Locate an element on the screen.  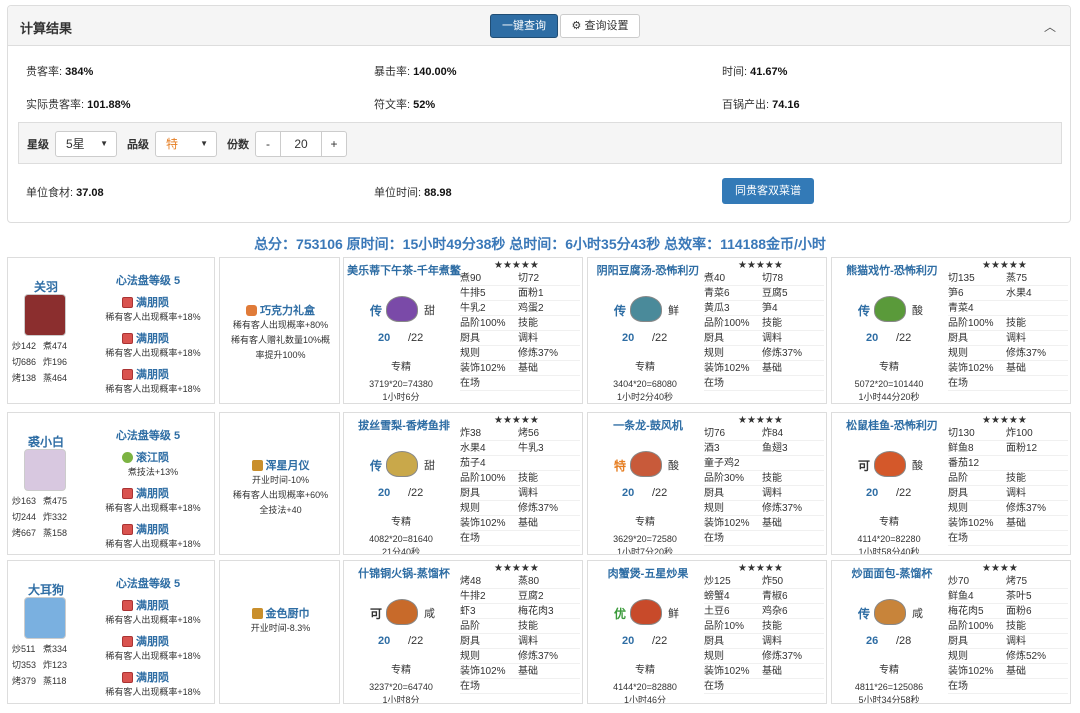
chef-avatar is located at coordinates (45, 618).